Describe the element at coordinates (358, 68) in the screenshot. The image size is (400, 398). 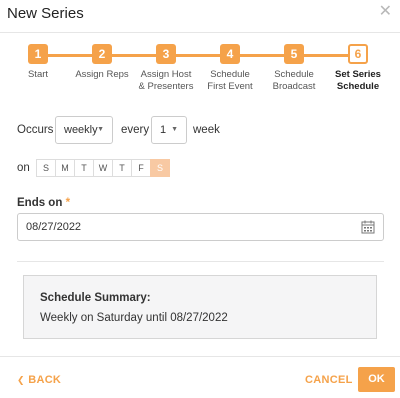
I see `step-set-series-schedule: 6 Set Series Schedule` at that location.